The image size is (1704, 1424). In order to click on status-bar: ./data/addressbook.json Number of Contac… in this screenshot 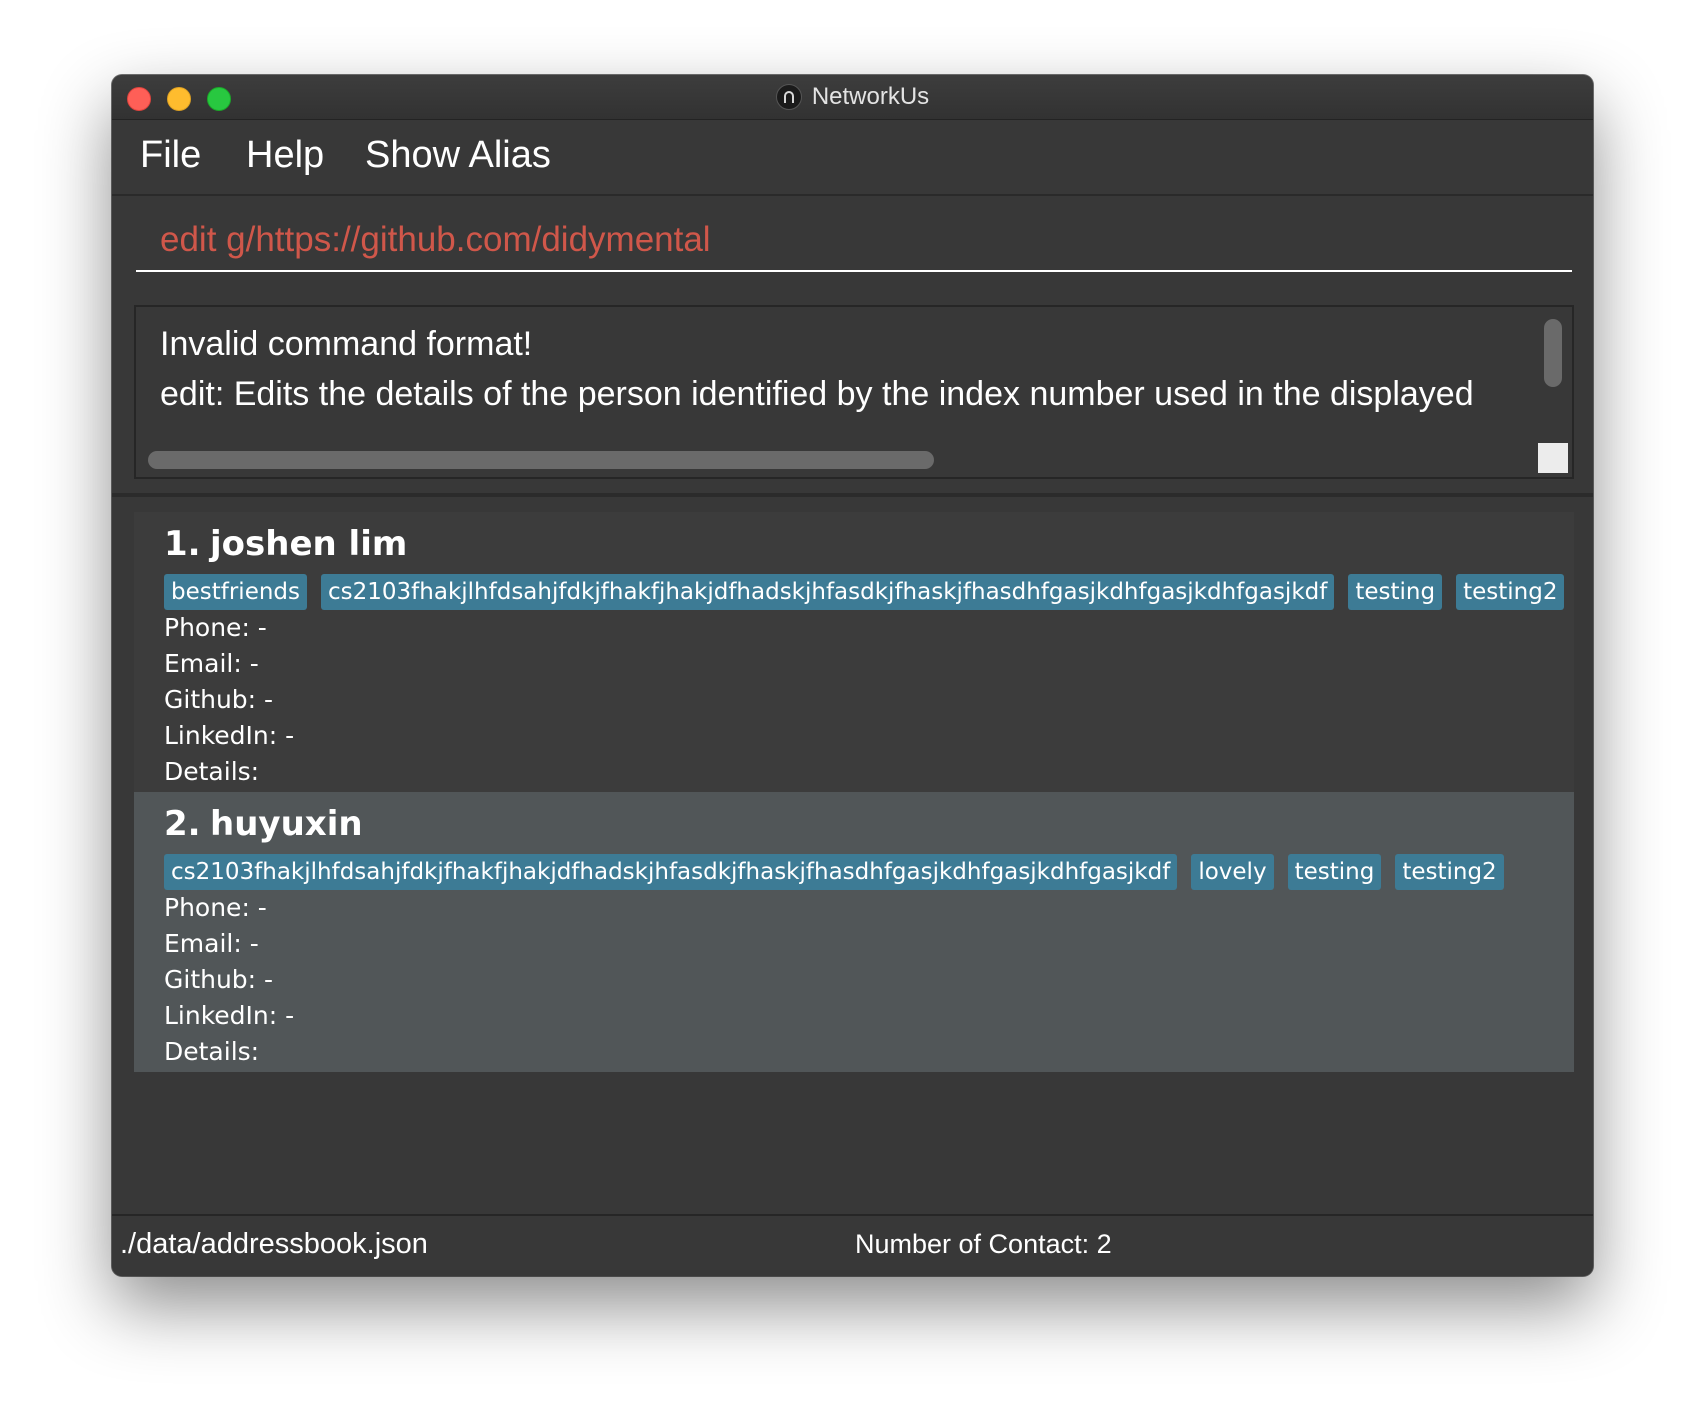, I will do `click(852, 1245)`.